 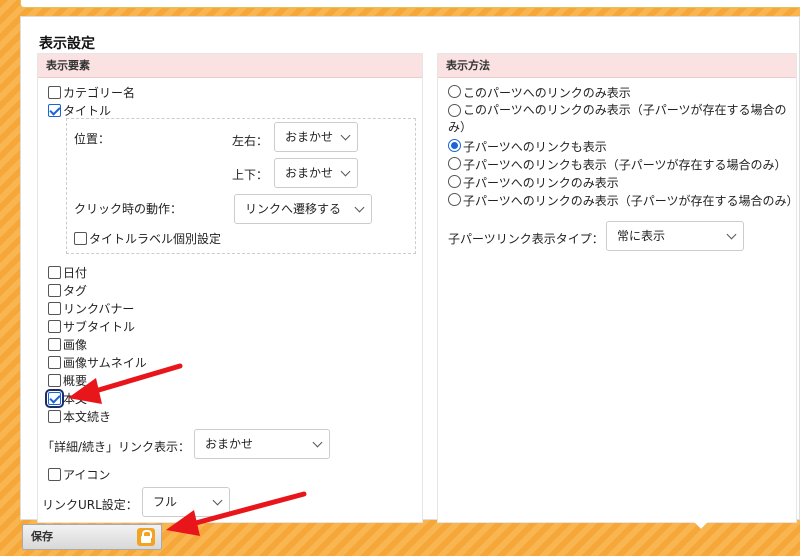 What do you see at coordinates (42, 536) in the screenshot?
I see `save-button-label: 保存` at bounding box center [42, 536].